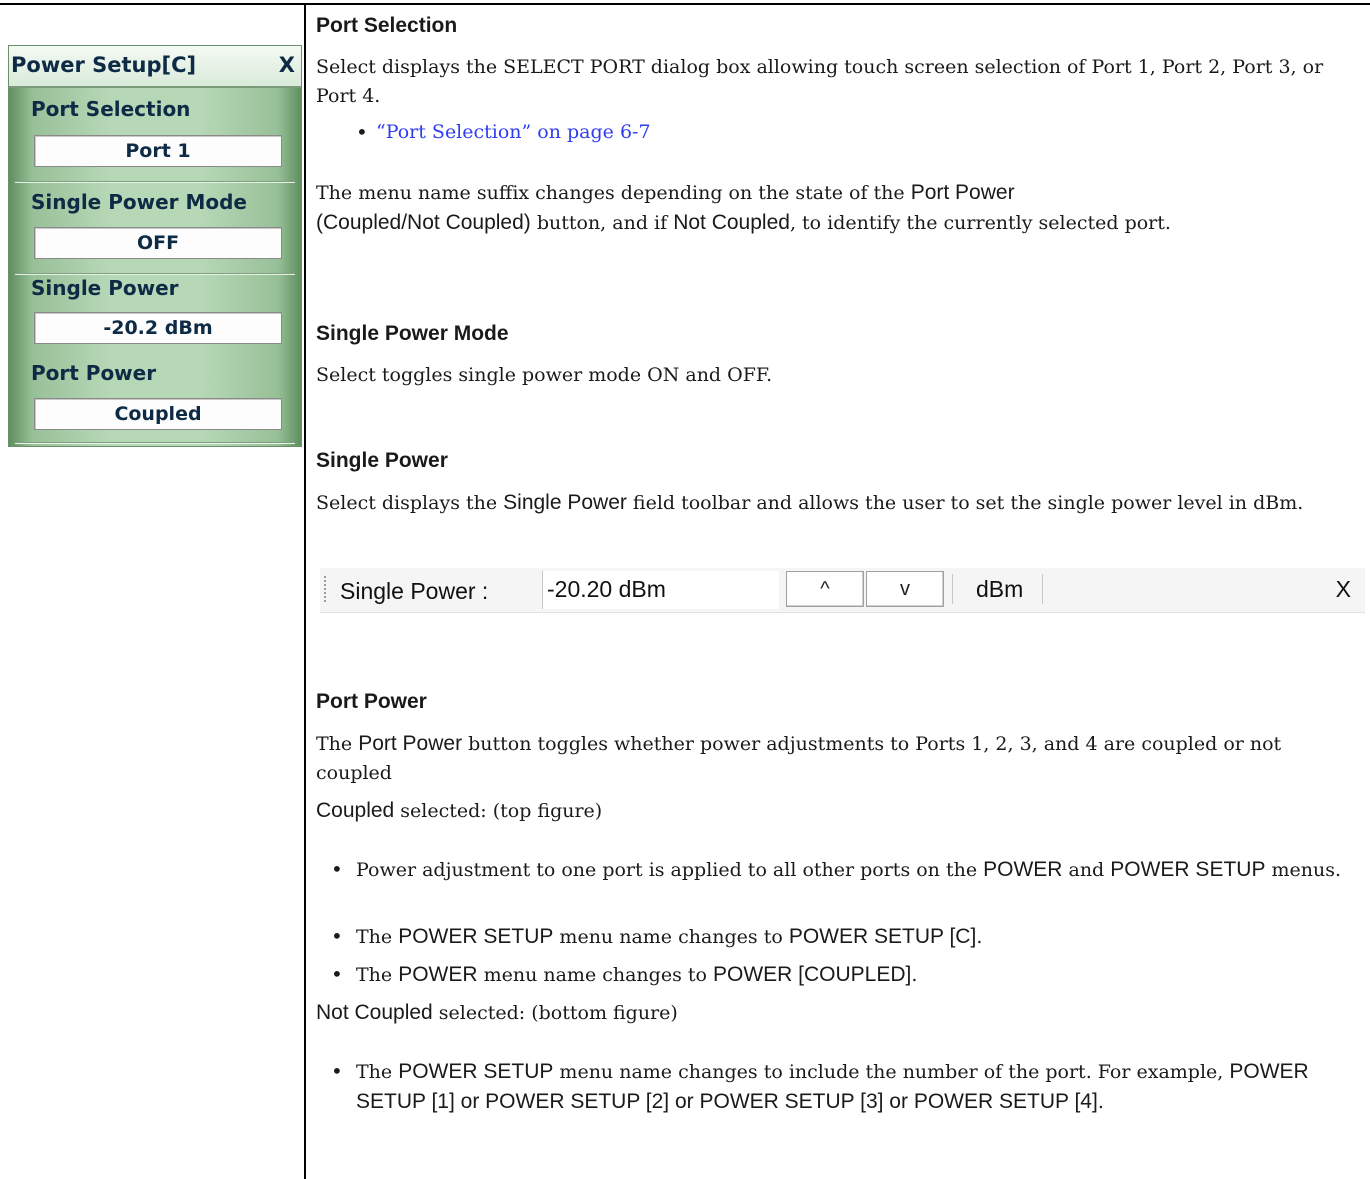 The height and width of the screenshot is (1179, 1370). I want to click on single-power-mode-button: OFF, so click(158, 243).